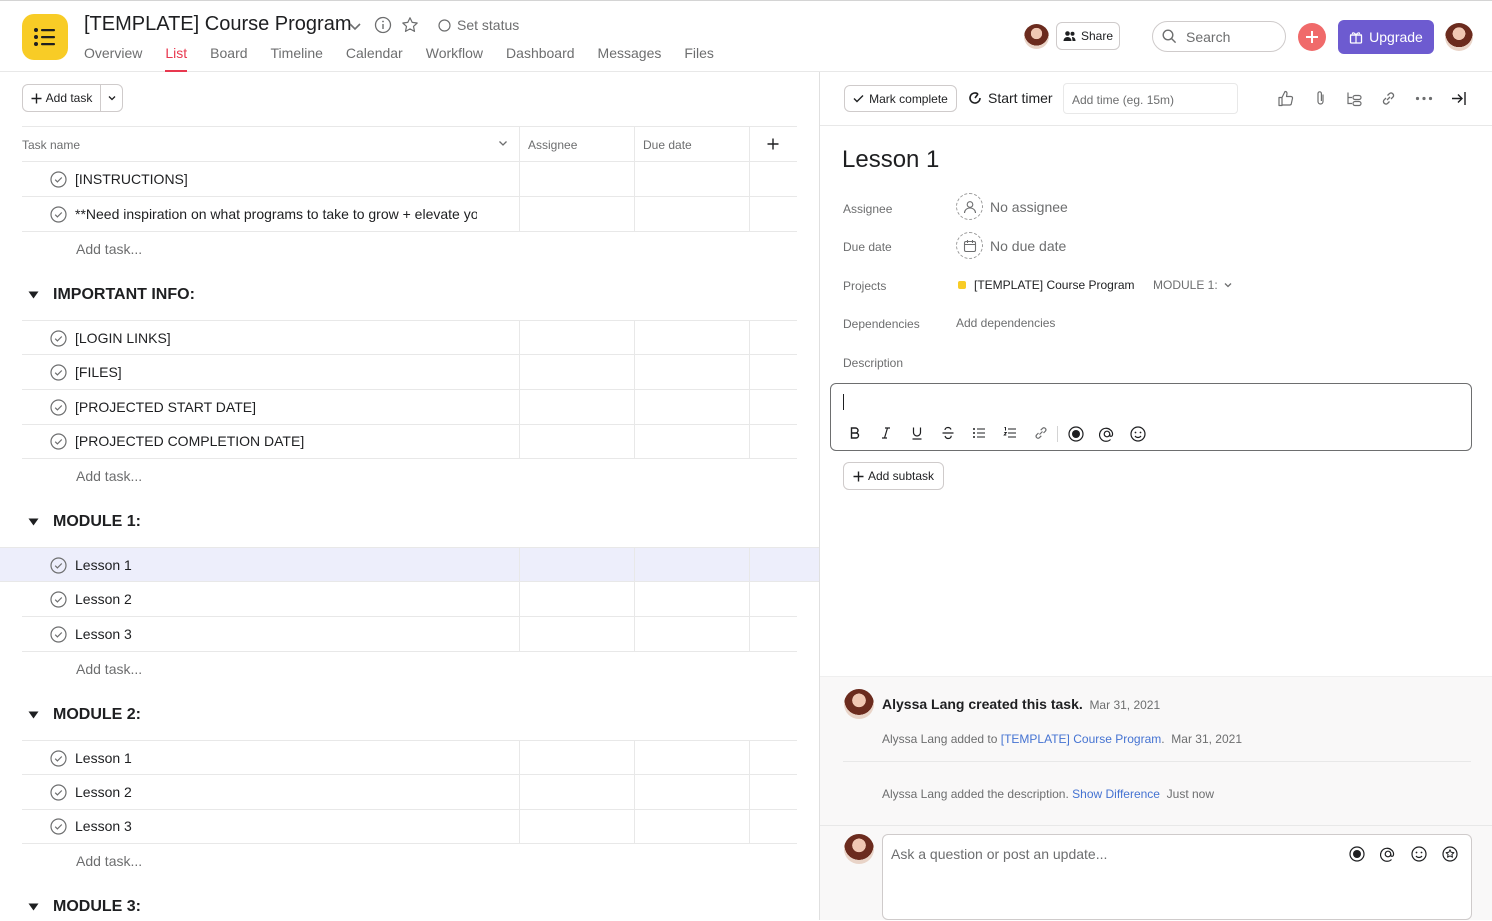  Describe the element at coordinates (276, 179) in the screenshot. I see `task-name: [INSTRUCTIONS]` at that location.